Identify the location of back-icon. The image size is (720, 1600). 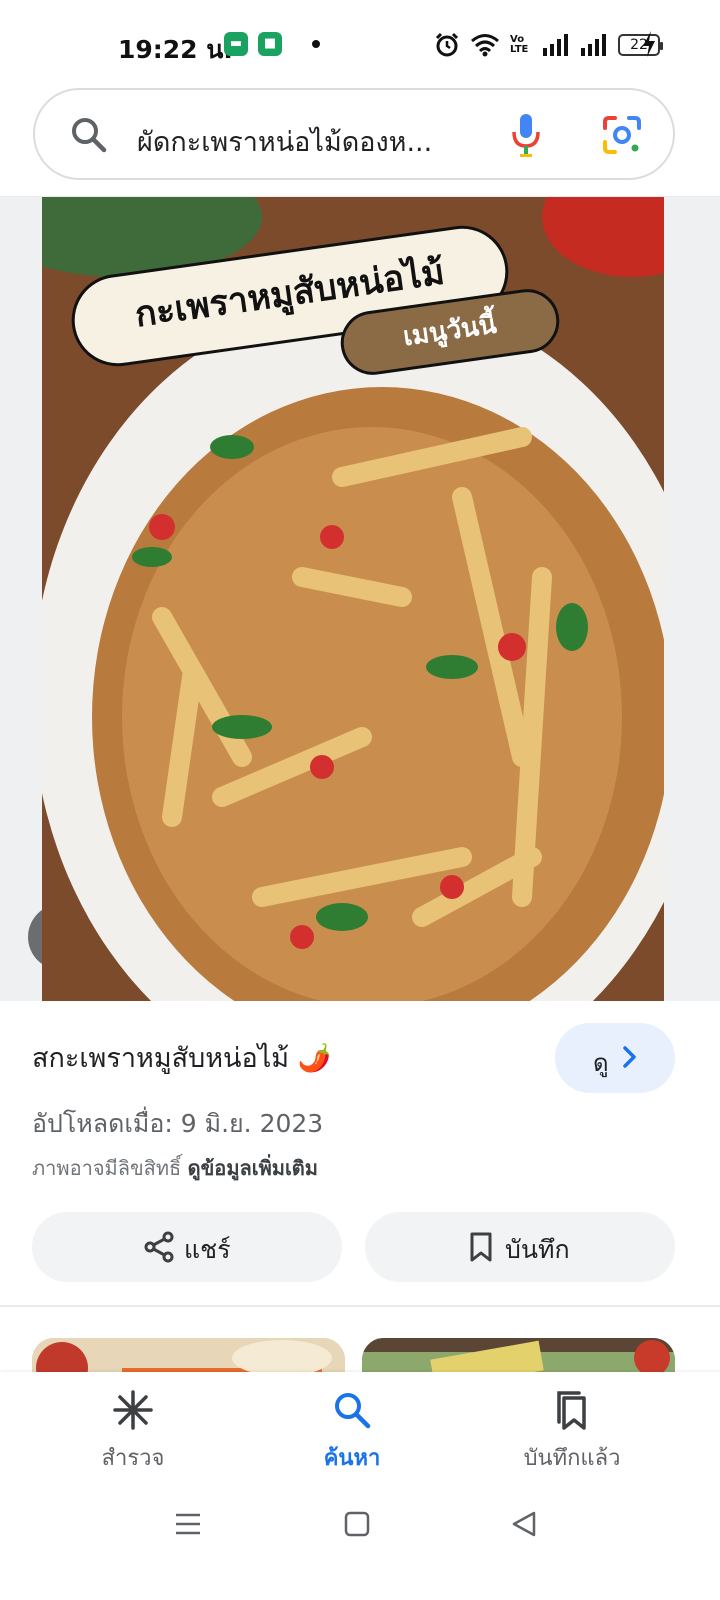
(524, 1524).